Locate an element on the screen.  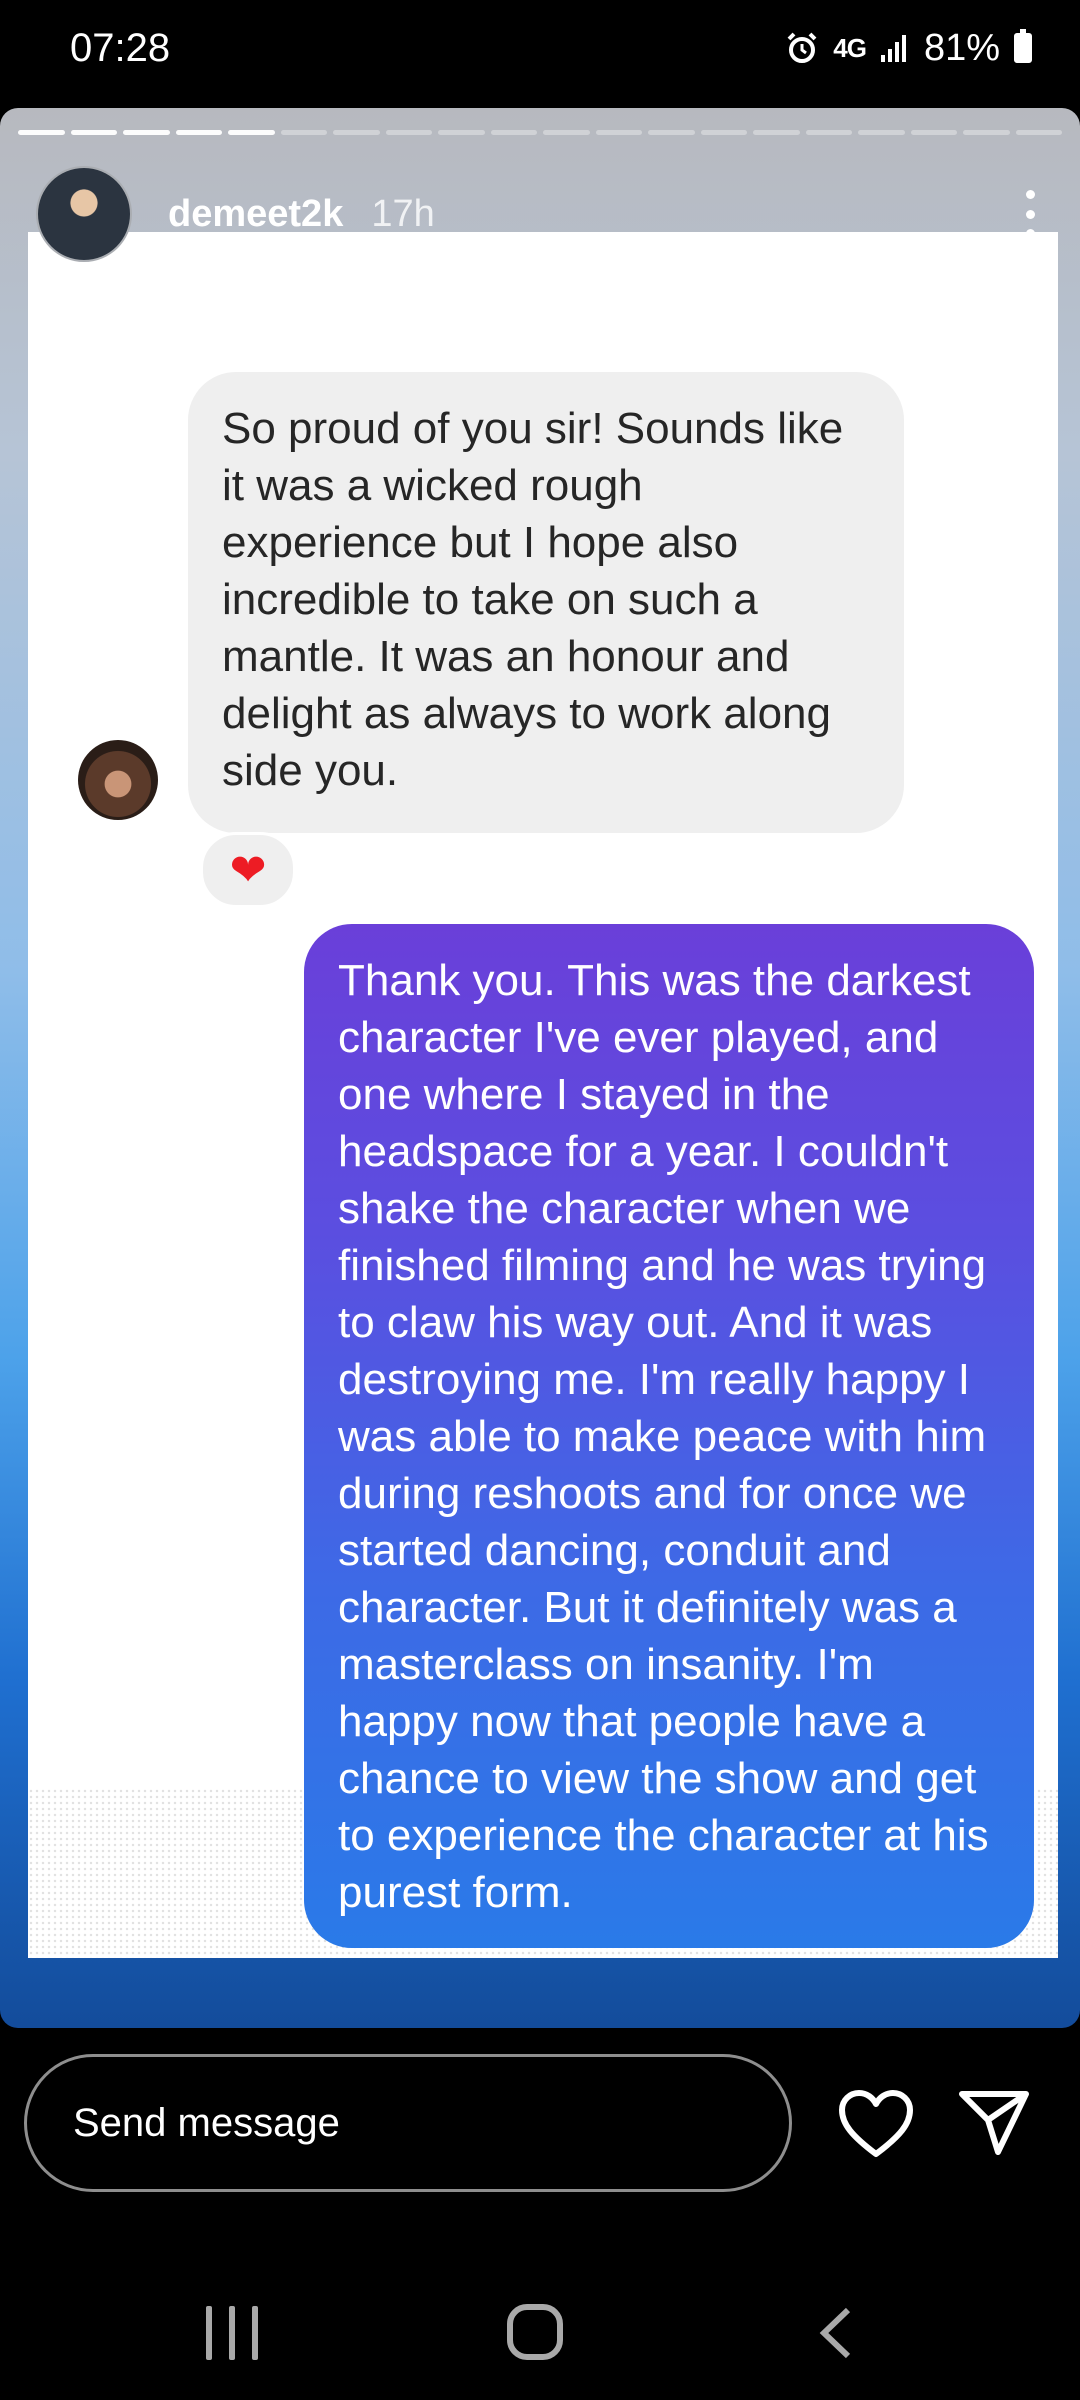
system-navigation-bar is located at coordinates (540, 2330).